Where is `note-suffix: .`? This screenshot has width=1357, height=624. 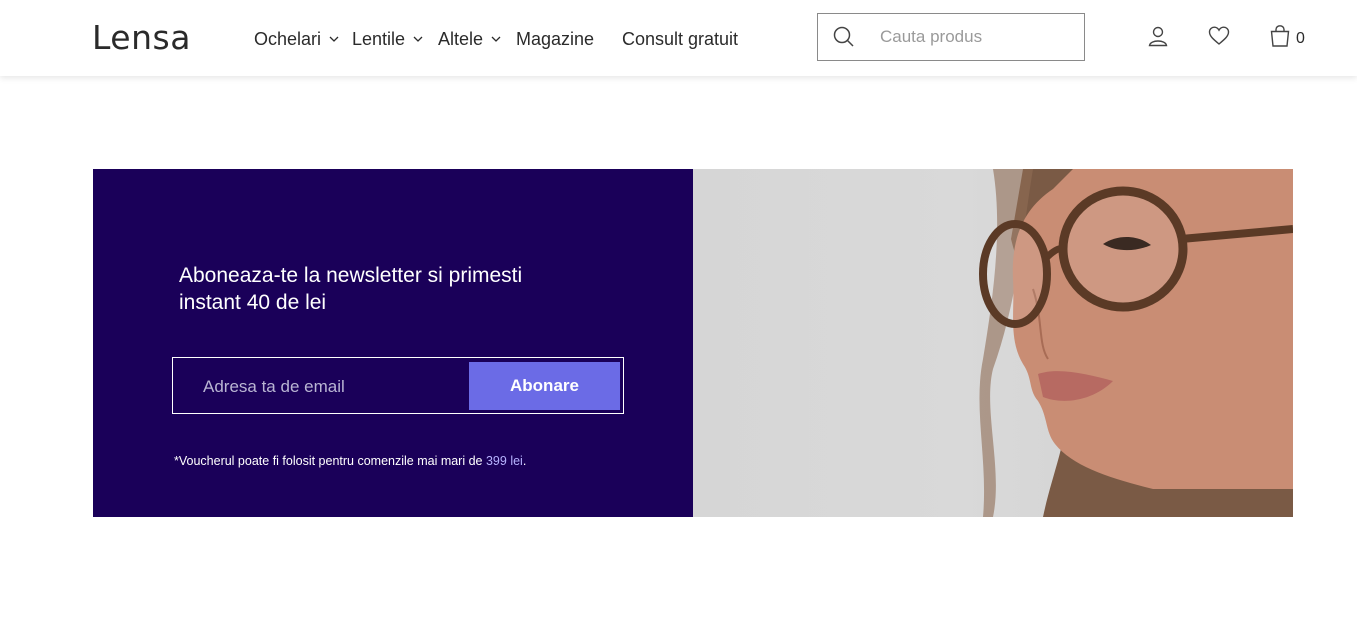 note-suffix: . is located at coordinates (524, 461).